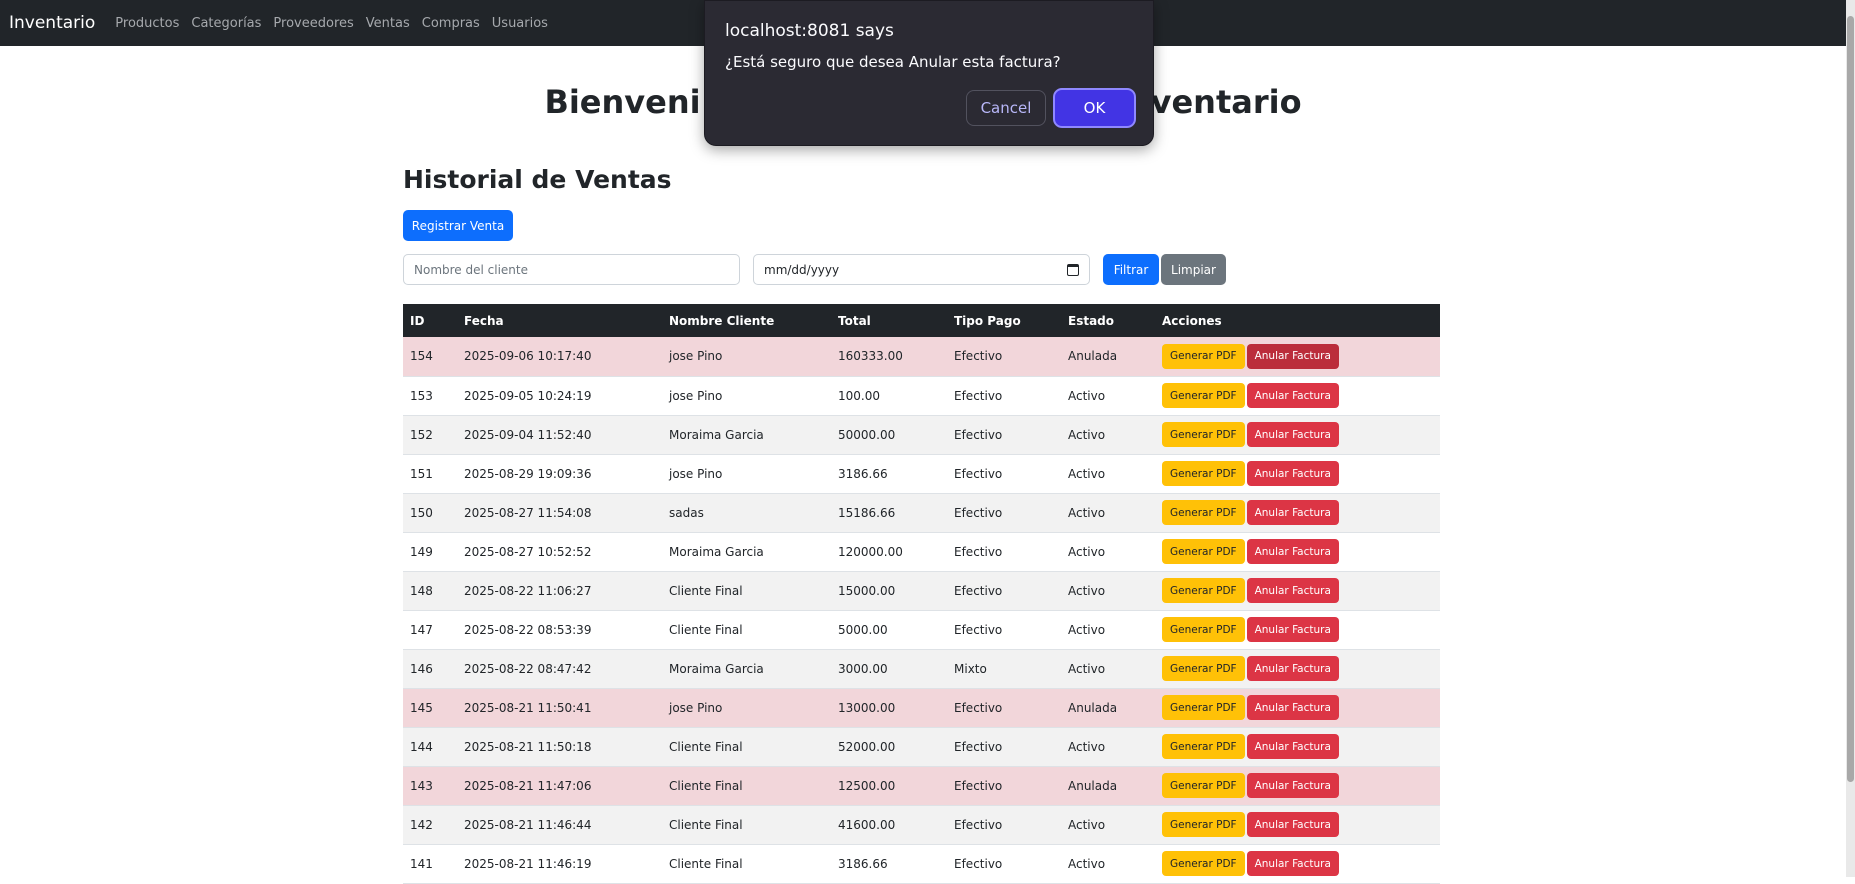 This screenshot has width=1855, height=884. What do you see at coordinates (889, 864) in the screenshot?
I see `cell-total: 3186.66` at bounding box center [889, 864].